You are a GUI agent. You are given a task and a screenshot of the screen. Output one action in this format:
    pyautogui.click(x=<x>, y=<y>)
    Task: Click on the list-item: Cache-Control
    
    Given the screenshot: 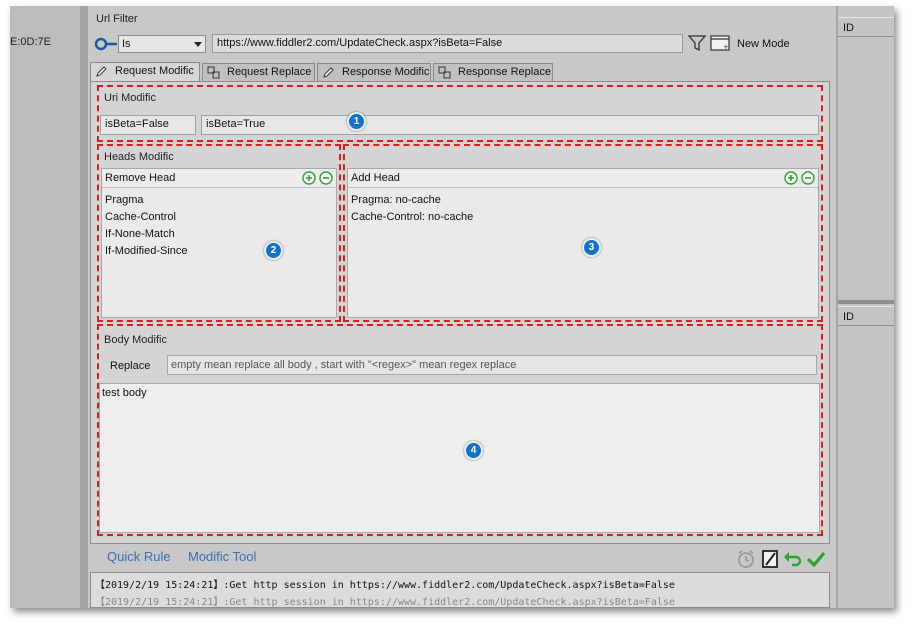 What is the action you would take?
    pyautogui.click(x=140, y=217)
    